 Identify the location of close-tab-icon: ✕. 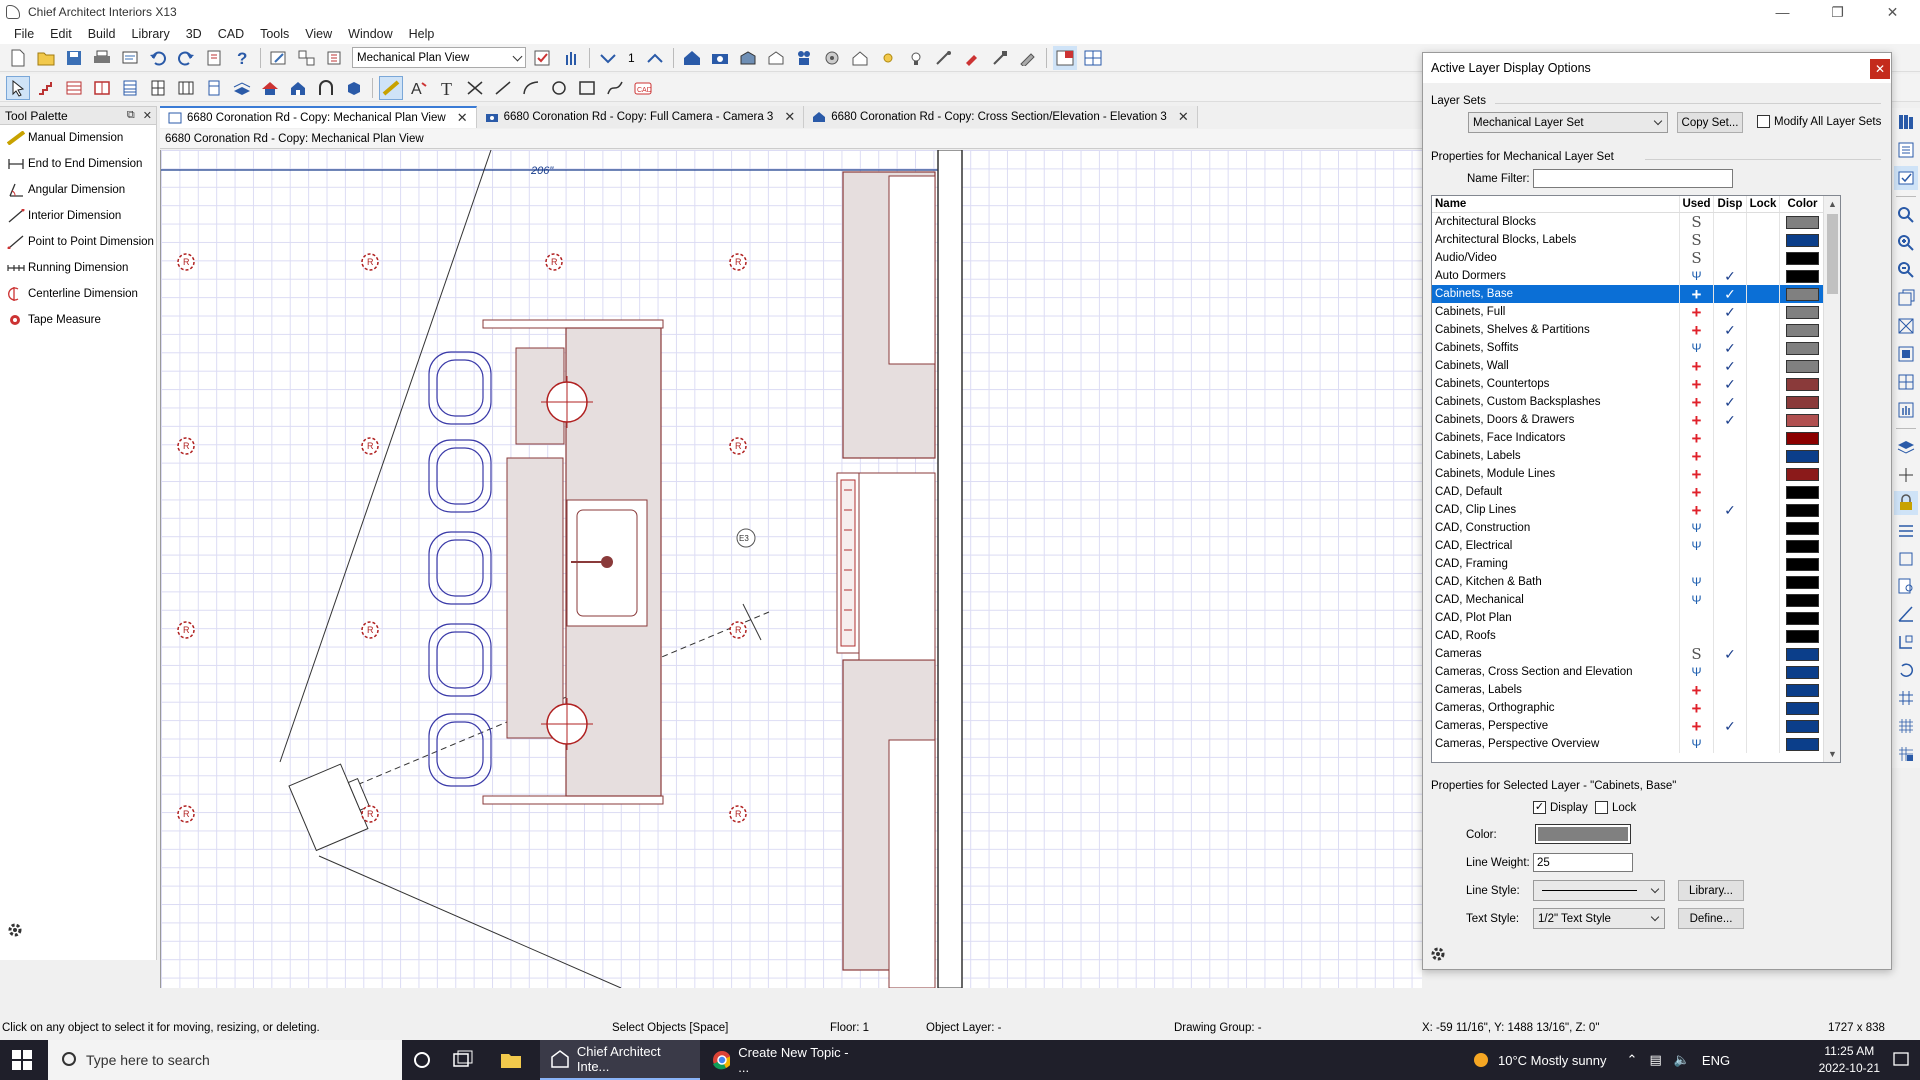
(789, 117).